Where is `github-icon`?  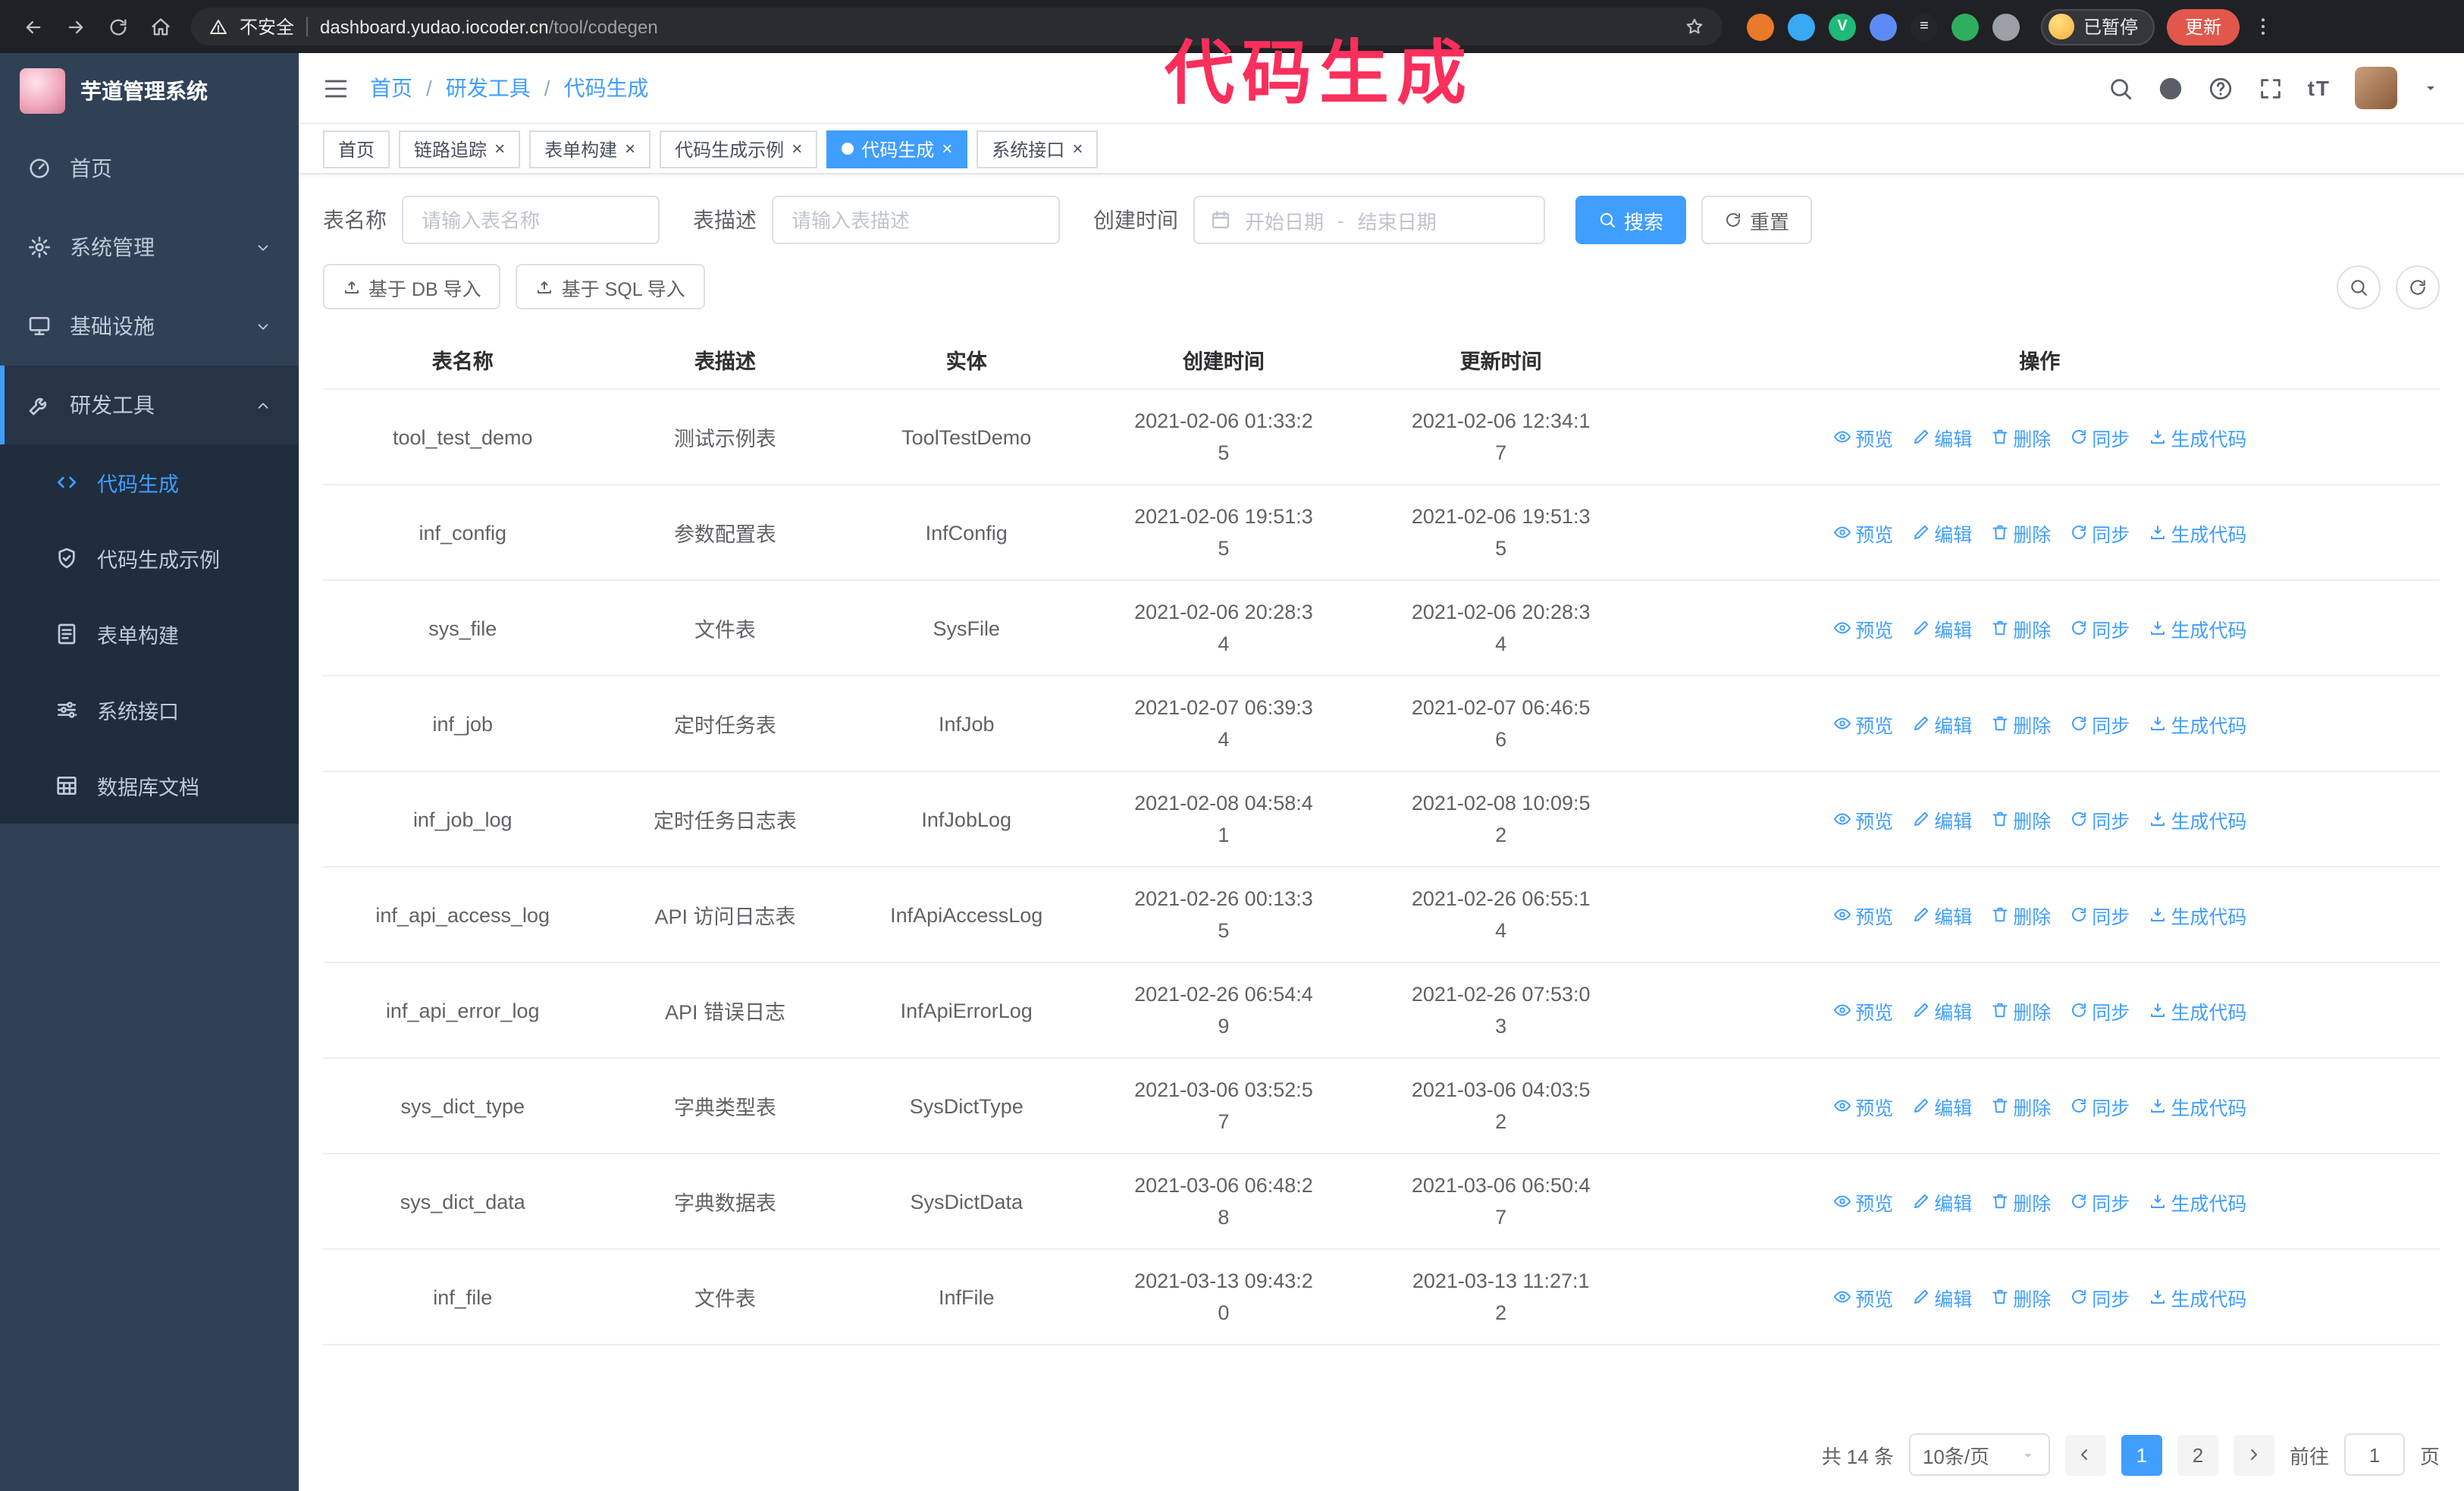 github-icon is located at coordinates (2170, 88).